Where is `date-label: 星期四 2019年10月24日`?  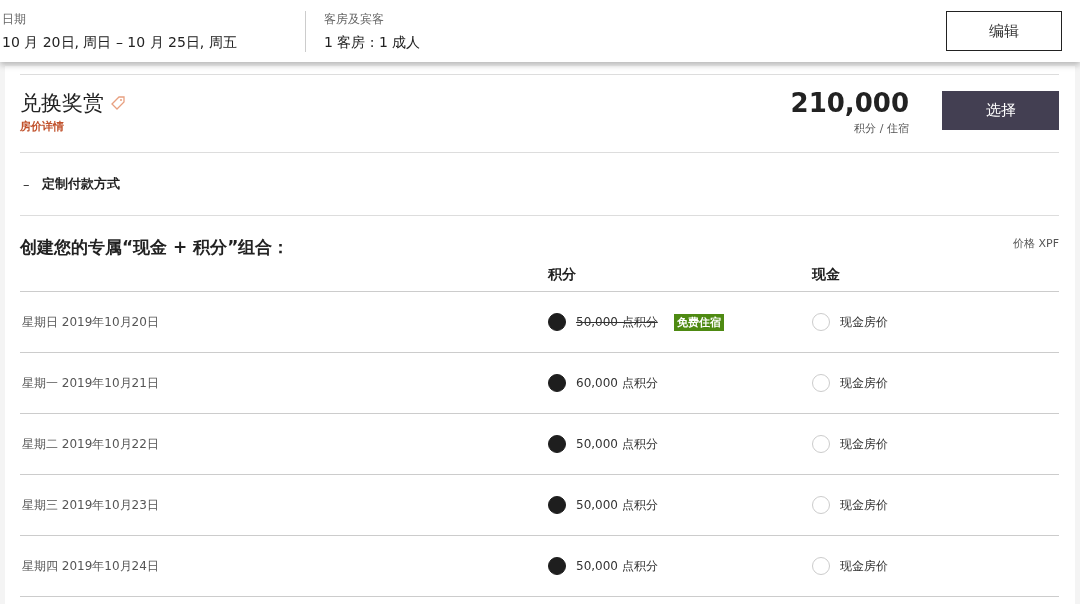
date-label: 星期四 2019年10月24日 is located at coordinates (90, 566).